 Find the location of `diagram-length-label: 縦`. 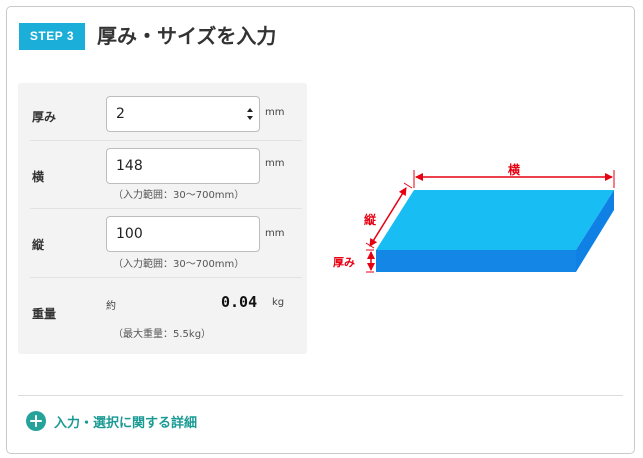

diagram-length-label: 縦 is located at coordinates (370, 219).